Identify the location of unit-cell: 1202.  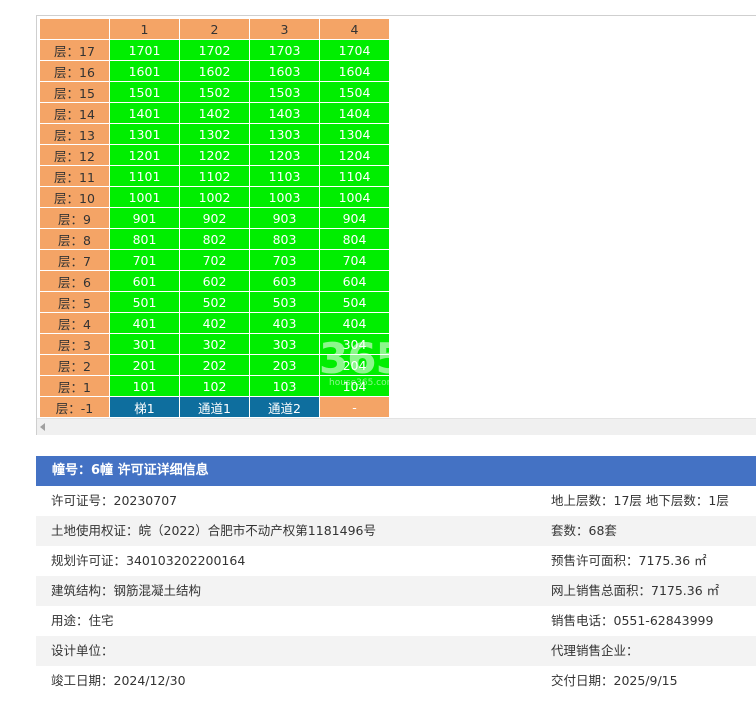
(214, 155).